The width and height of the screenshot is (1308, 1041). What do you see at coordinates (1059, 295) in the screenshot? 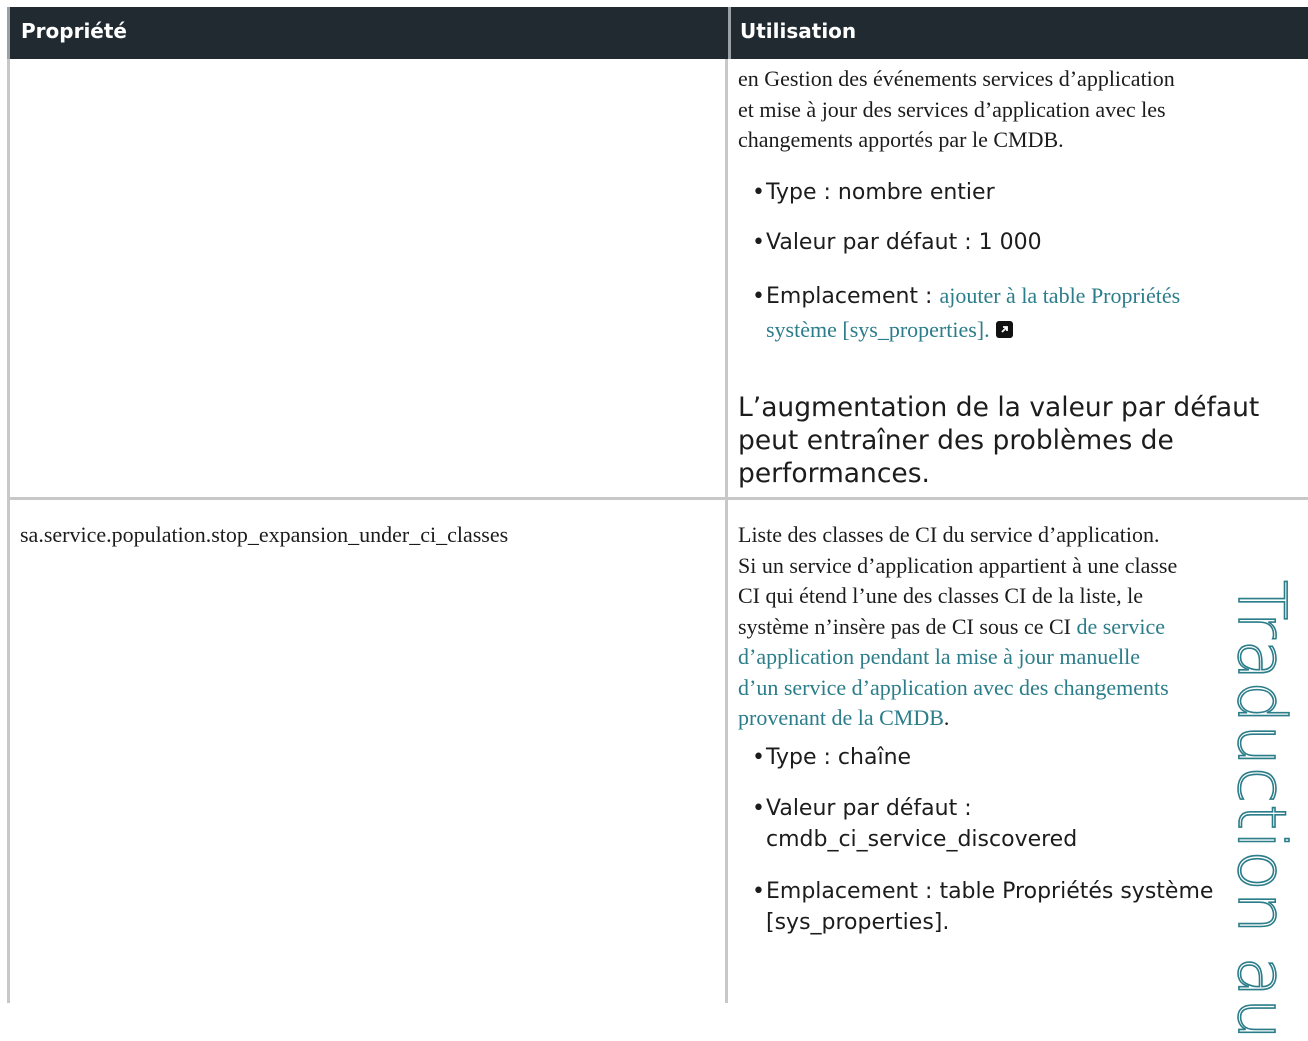
I see `sys-properties-link: ajouter à la table Propriétés` at bounding box center [1059, 295].